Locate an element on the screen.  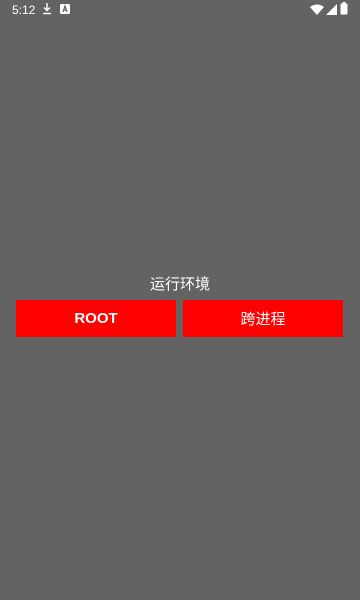
download-icon is located at coordinates (47, 9).